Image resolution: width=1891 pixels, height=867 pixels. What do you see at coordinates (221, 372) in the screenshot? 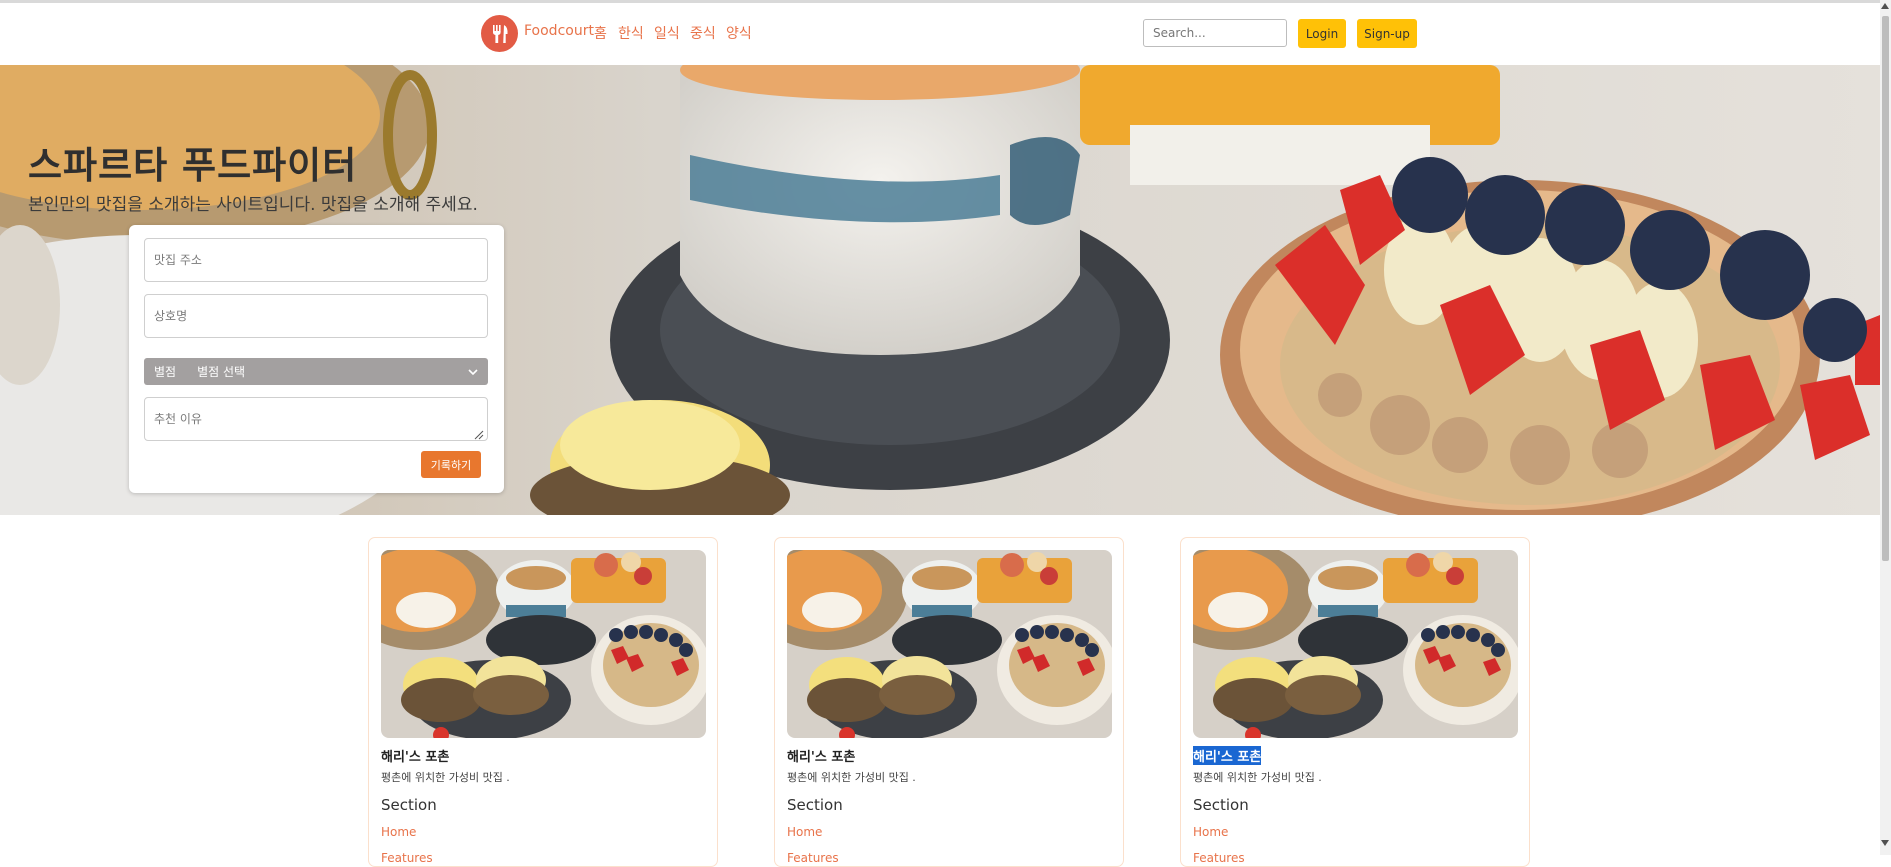
I see `rating-value: 별점 선택` at bounding box center [221, 372].